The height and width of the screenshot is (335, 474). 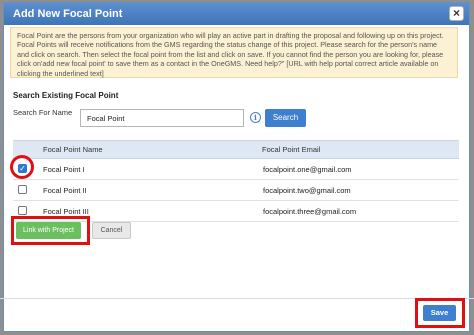 I want to click on section-title: Search Existing Focal Point, so click(x=66, y=95).